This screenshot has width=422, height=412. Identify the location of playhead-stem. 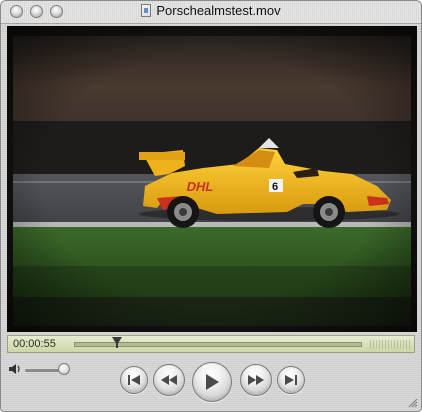
(117, 345).